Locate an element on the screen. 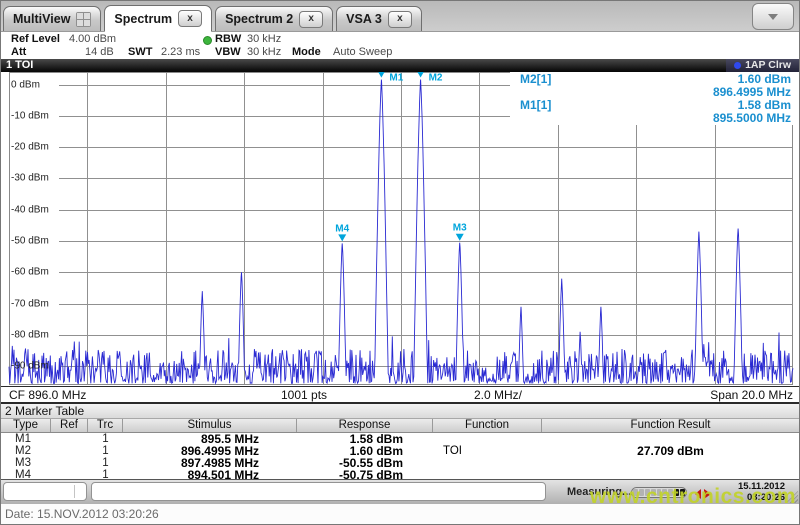  sweep-points: 1001 pts is located at coordinates (304, 395).